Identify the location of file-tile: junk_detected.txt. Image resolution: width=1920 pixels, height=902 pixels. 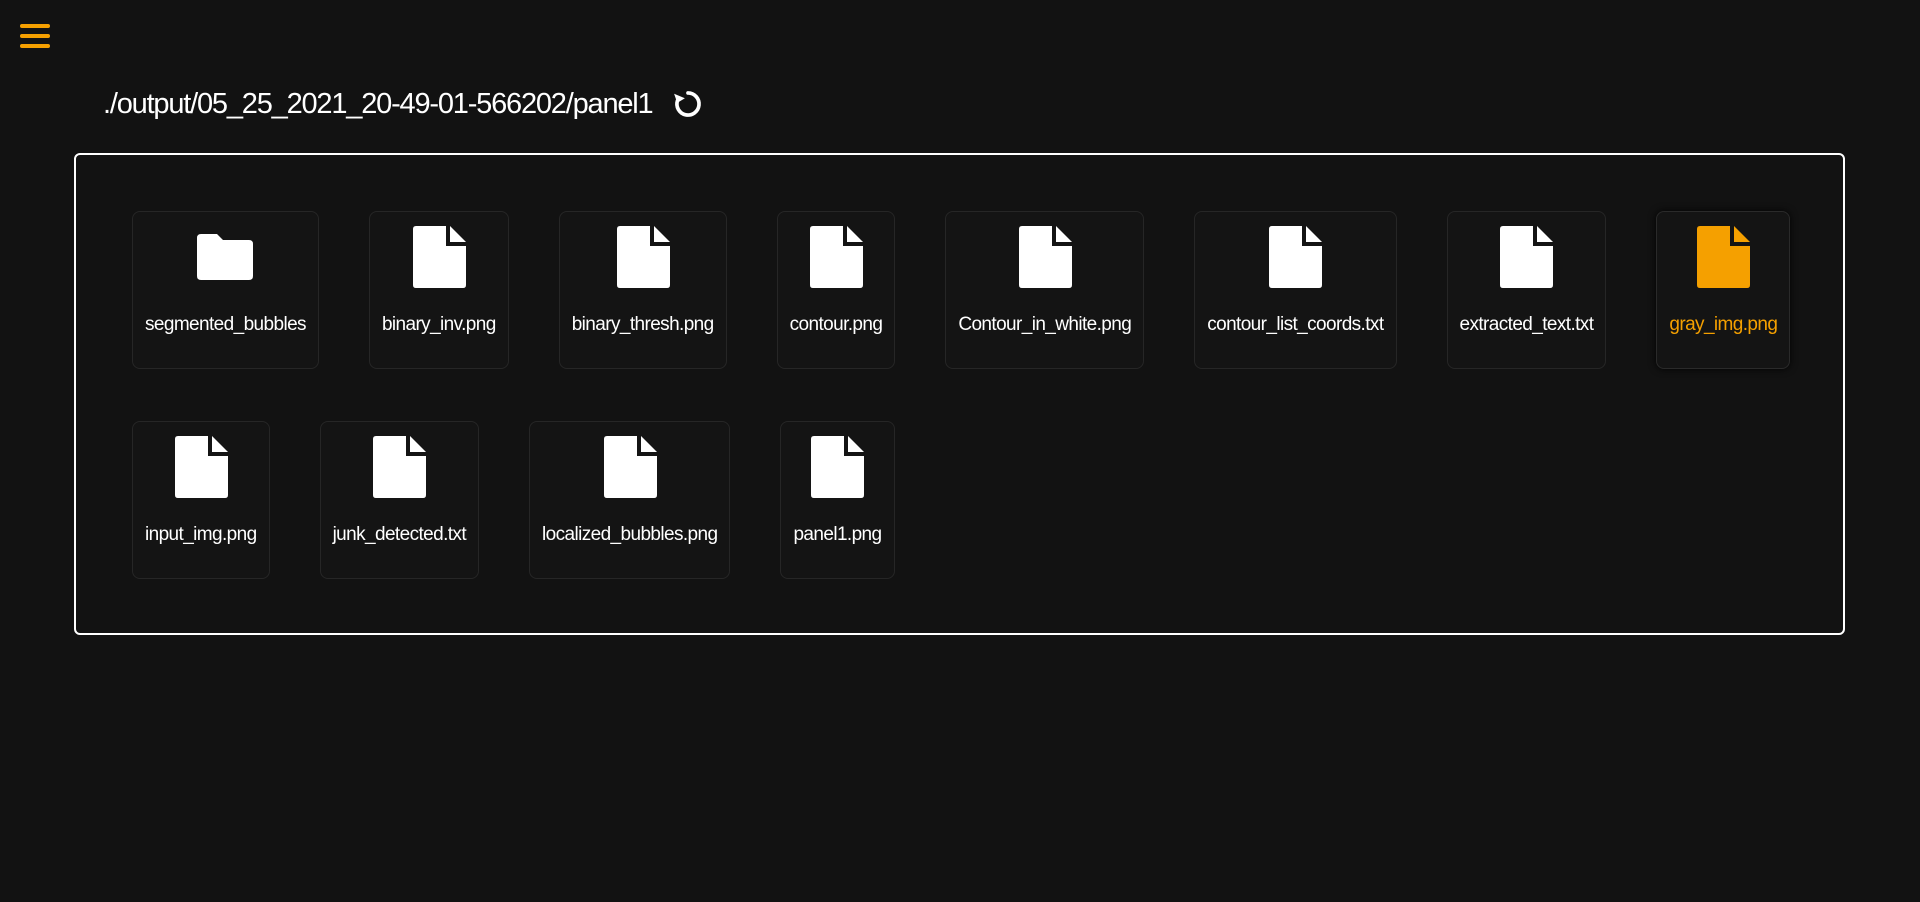
(399, 500).